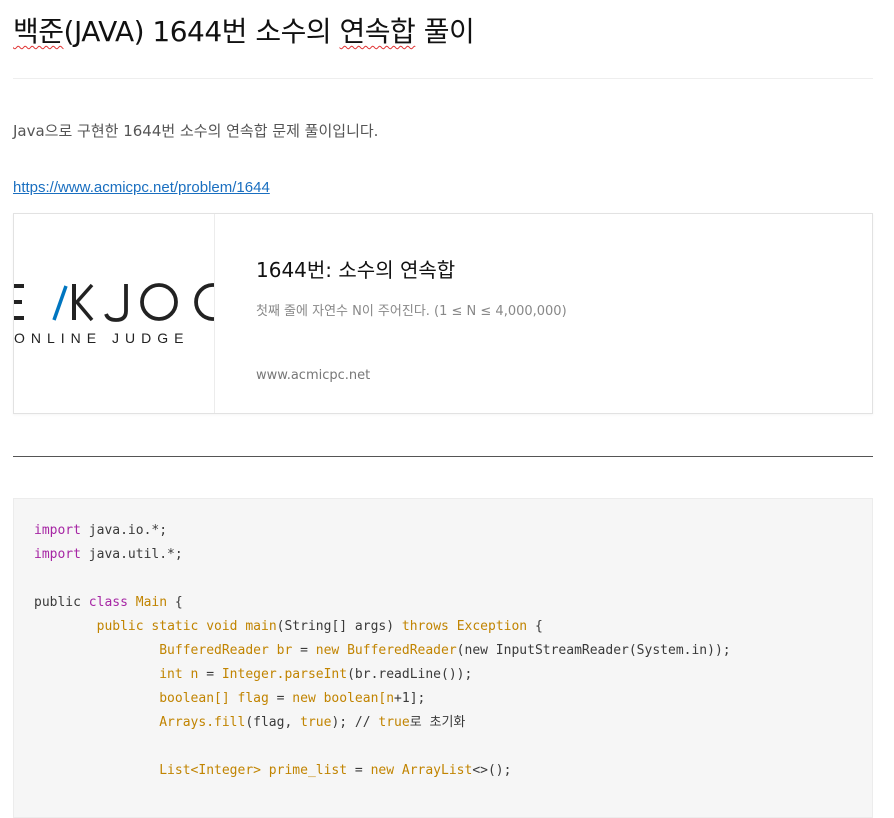  I want to click on code-token: java.util.*;, so click(131, 554).